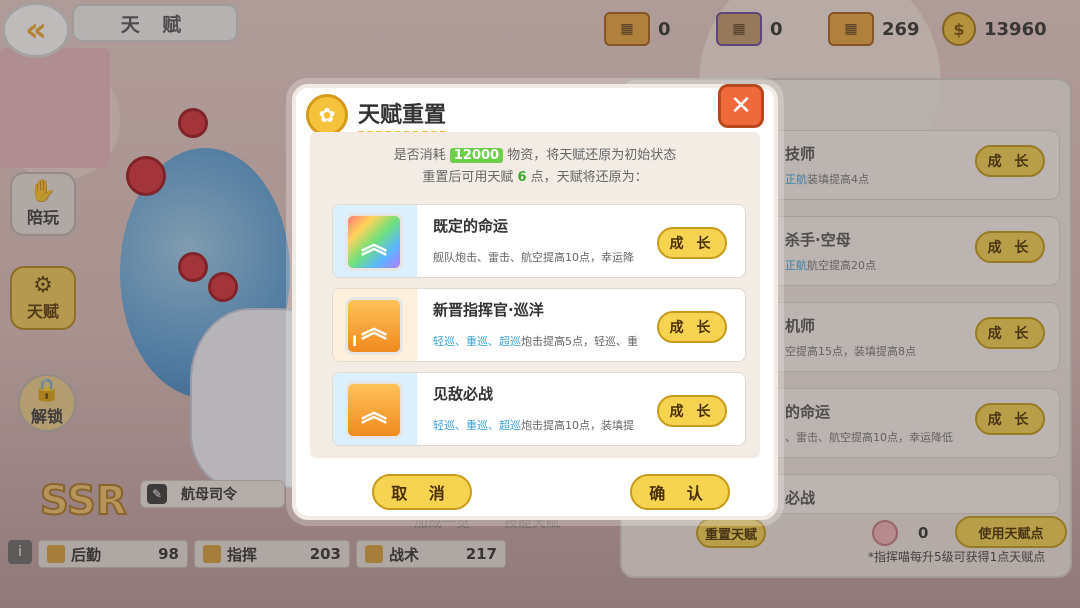 The width and height of the screenshot is (1080, 608). I want to click on talent-desc: 轻巡、重巡、超巡炮击提高5点，轻巡、重, so click(535, 341).